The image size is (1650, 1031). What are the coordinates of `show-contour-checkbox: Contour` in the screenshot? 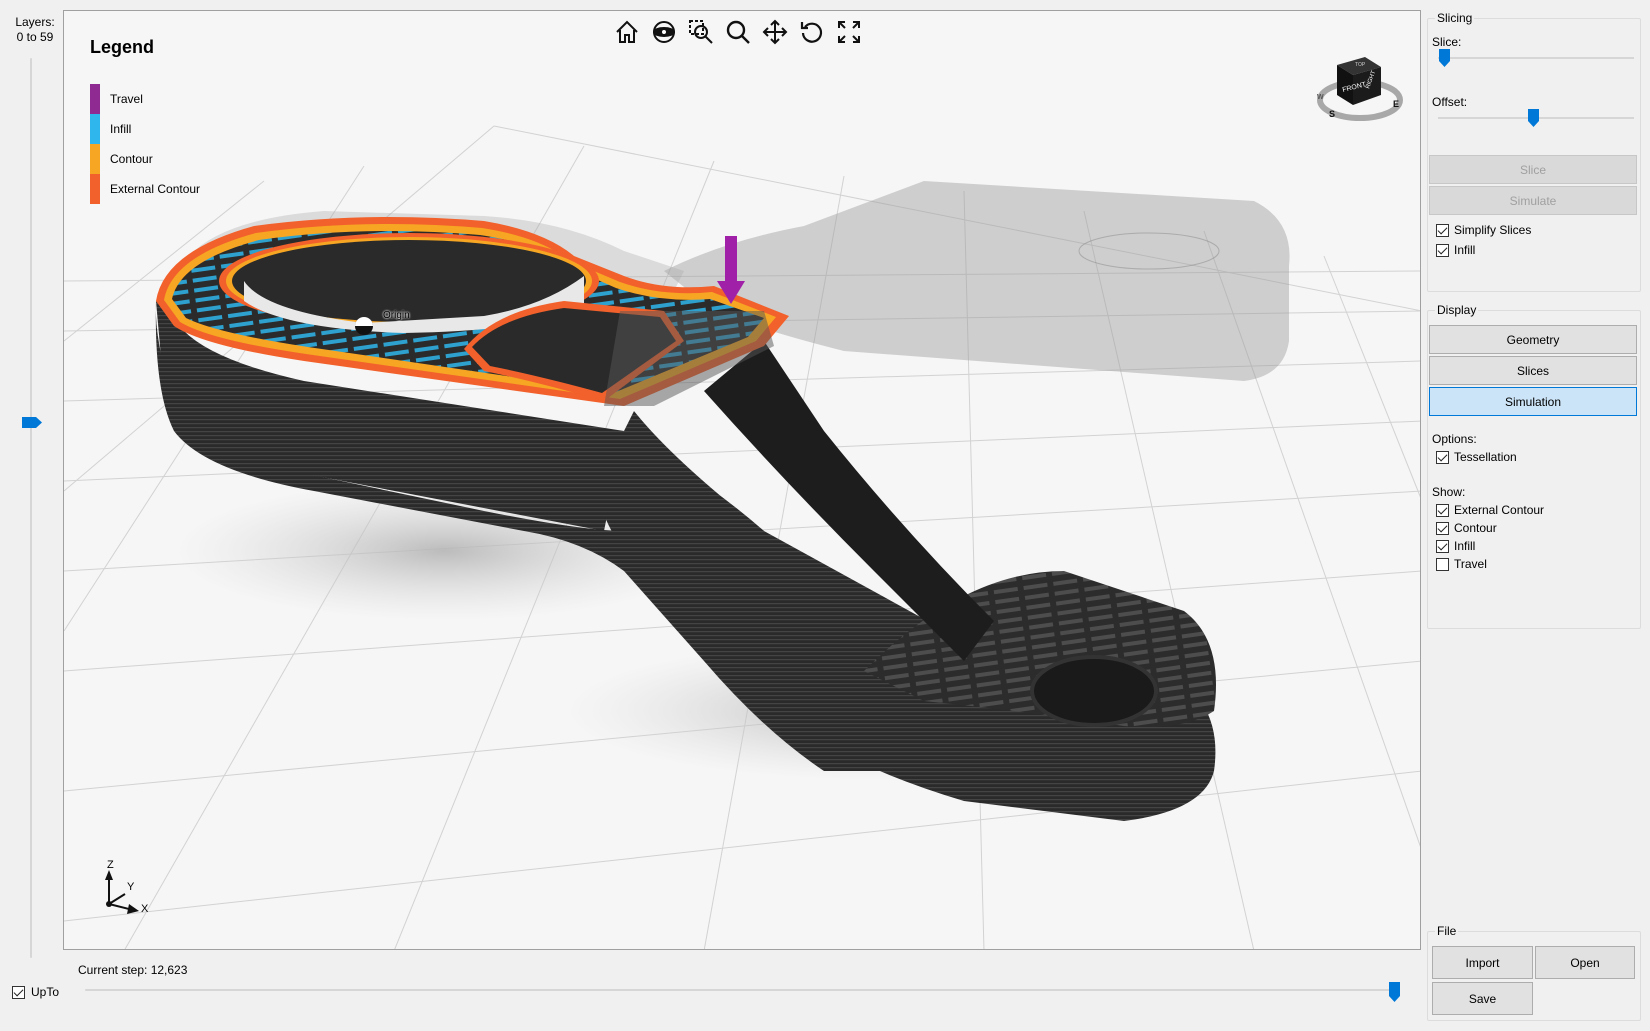 It's located at (1466, 528).